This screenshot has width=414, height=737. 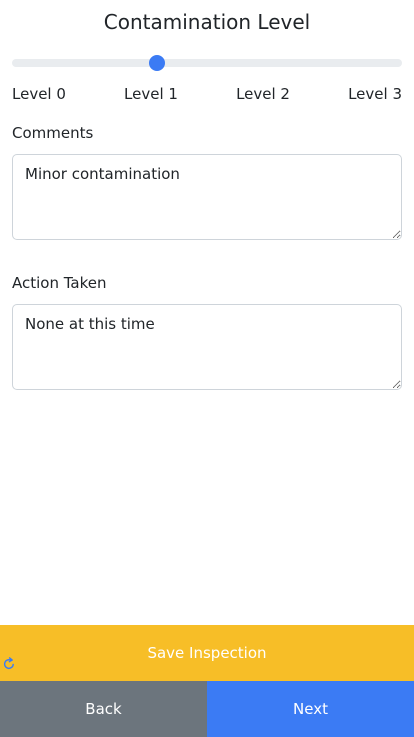 What do you see at coordinates (207, 22) in the screenshot?
I see `page-title: Contamination Level` at bounding box center [207, 22].